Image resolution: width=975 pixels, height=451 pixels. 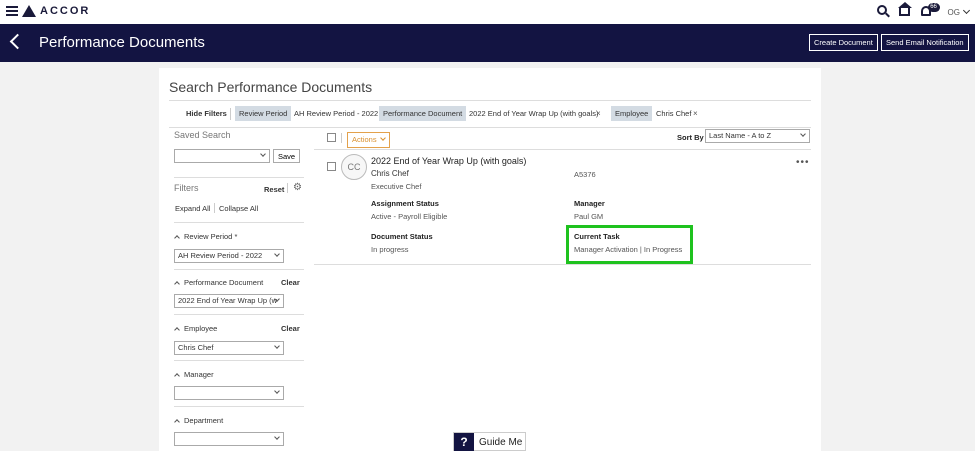 I want to click on home-button, so click(x=905, y=12).